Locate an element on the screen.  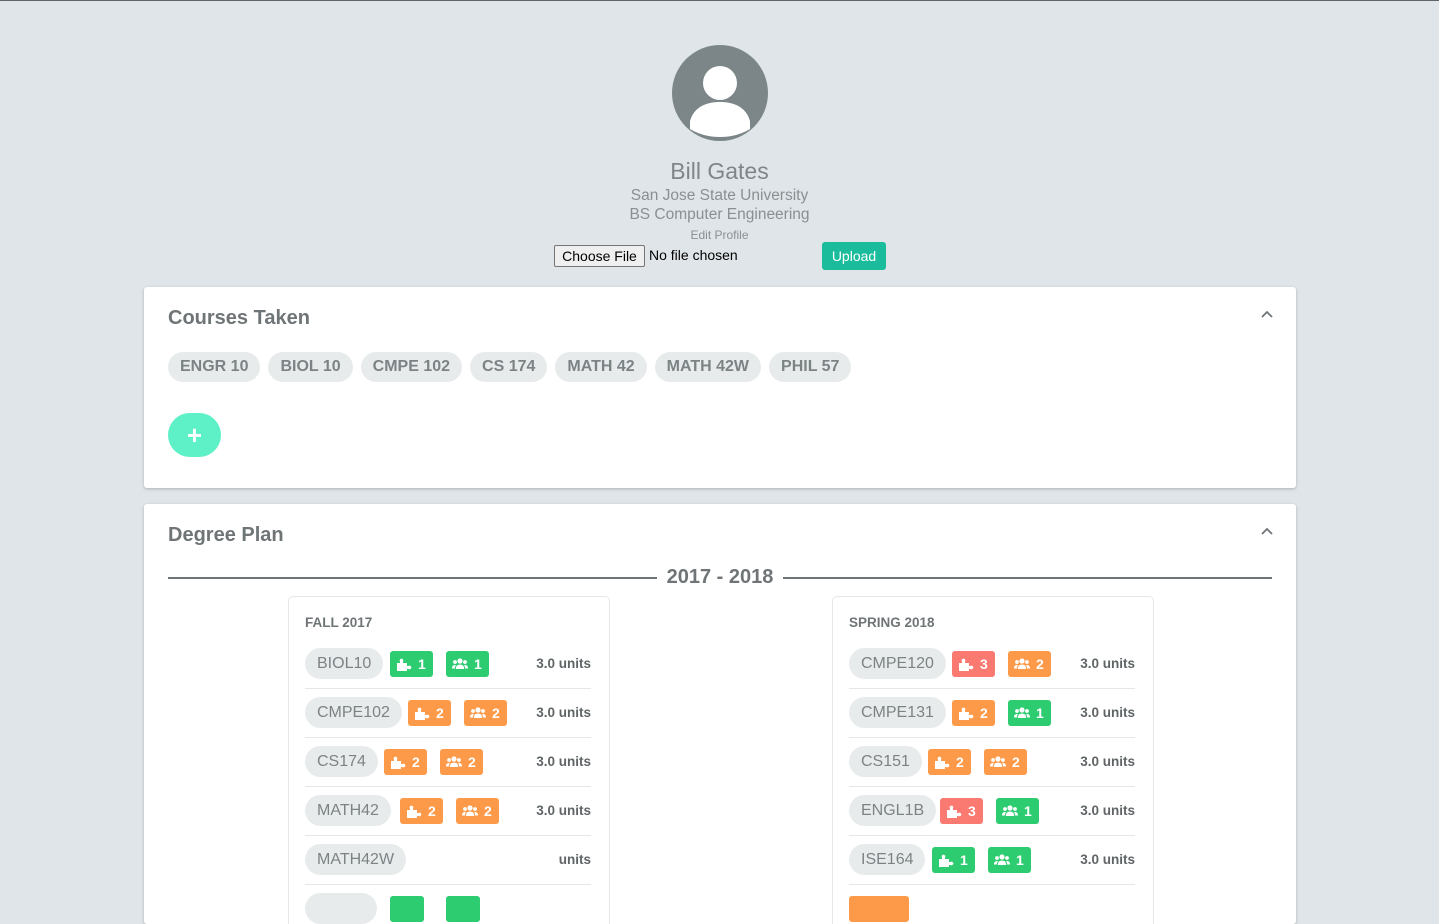
top-border is located at coordinates (719, 0).